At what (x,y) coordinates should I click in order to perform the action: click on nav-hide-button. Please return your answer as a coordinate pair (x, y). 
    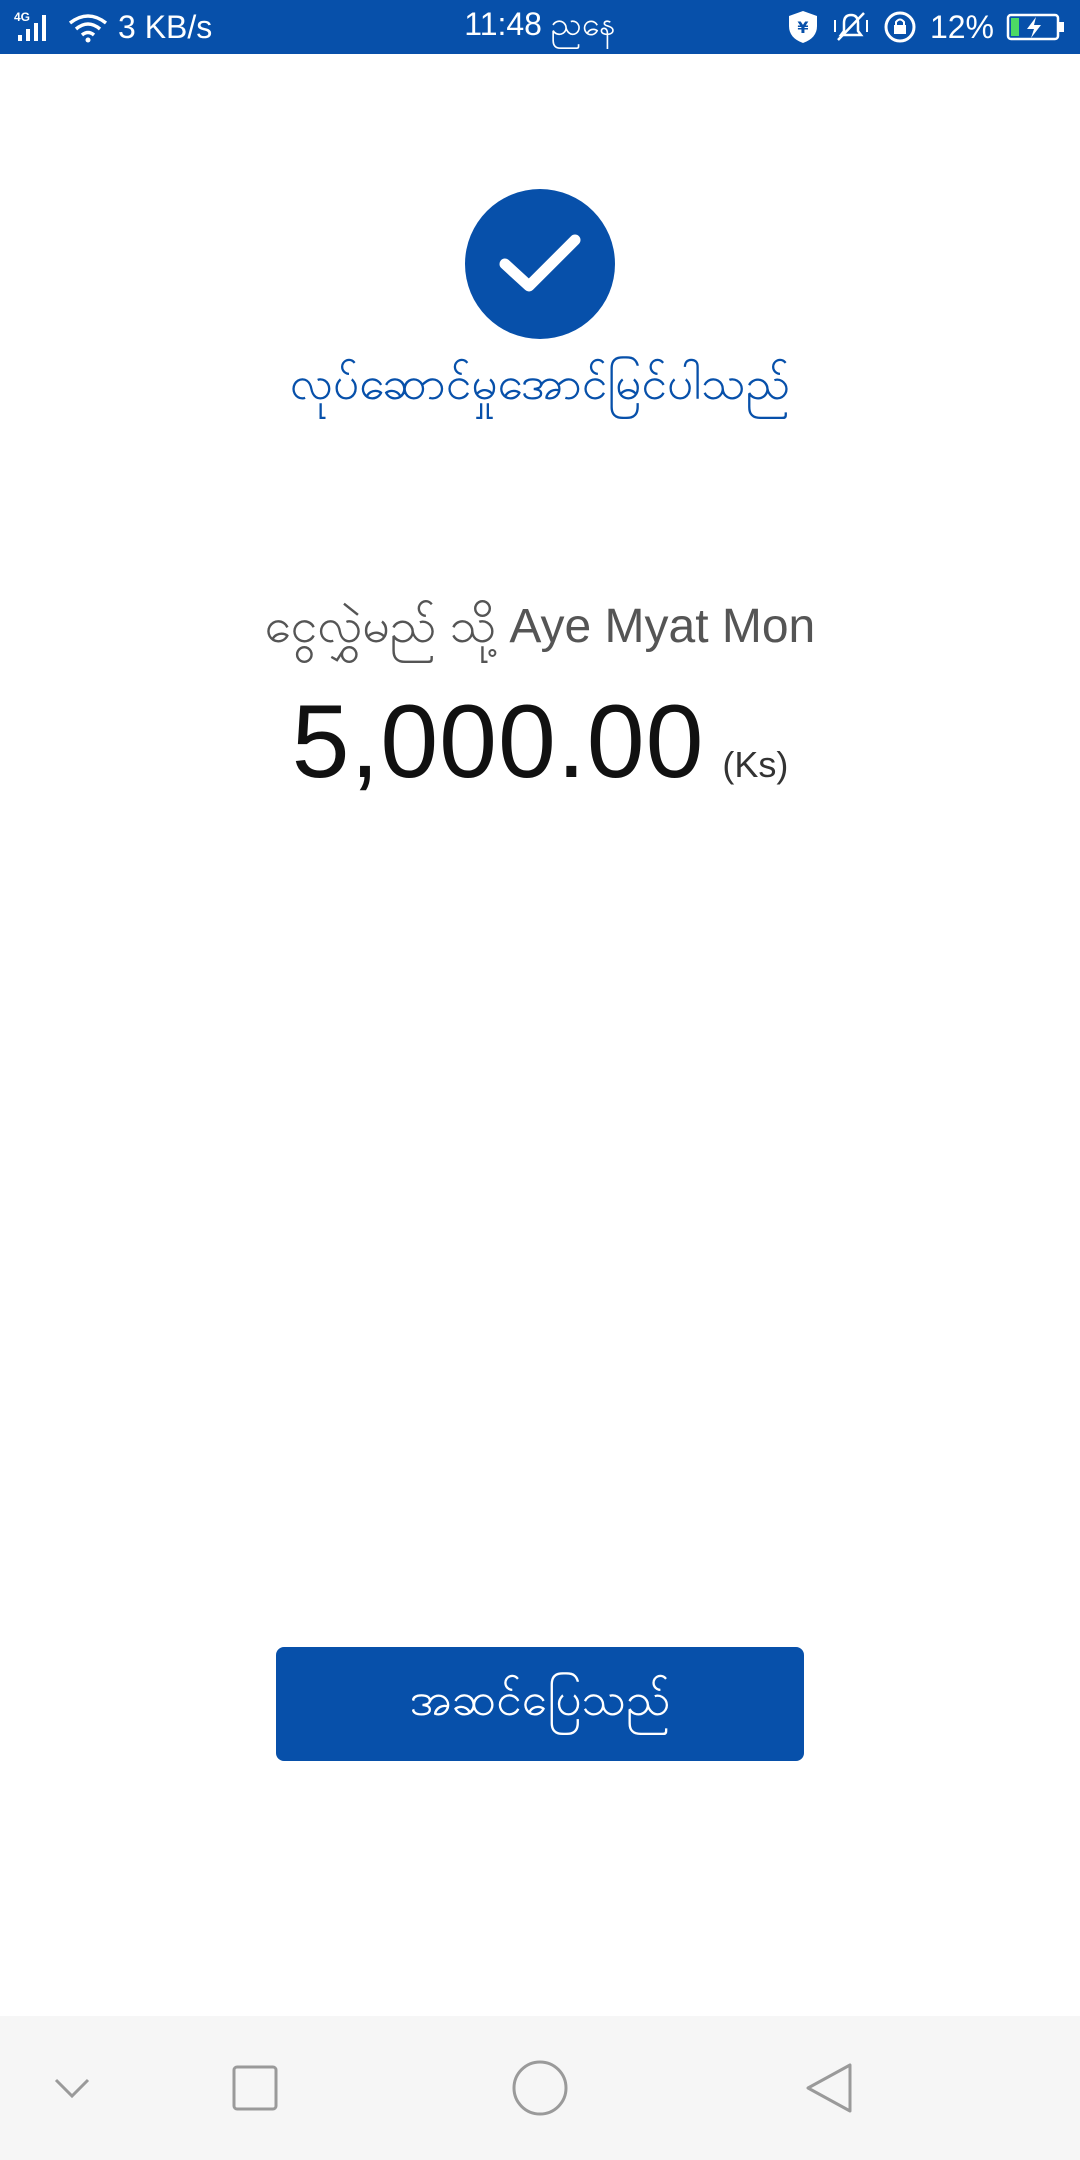
    Looking at the image, I should click on (72, 2088).